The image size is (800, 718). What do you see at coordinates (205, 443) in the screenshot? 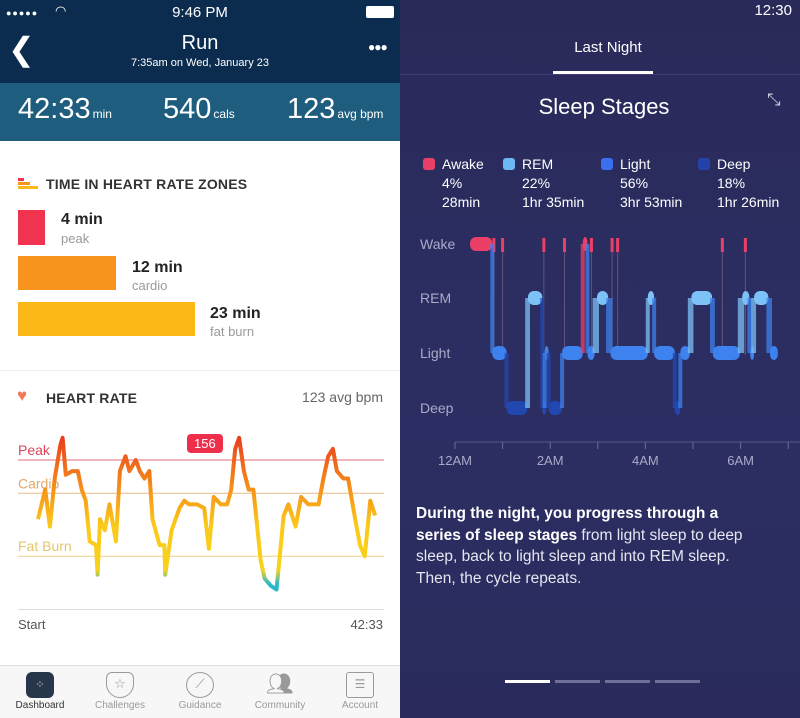
I see `peak-marker: 156` at bounding box center [205, 443].